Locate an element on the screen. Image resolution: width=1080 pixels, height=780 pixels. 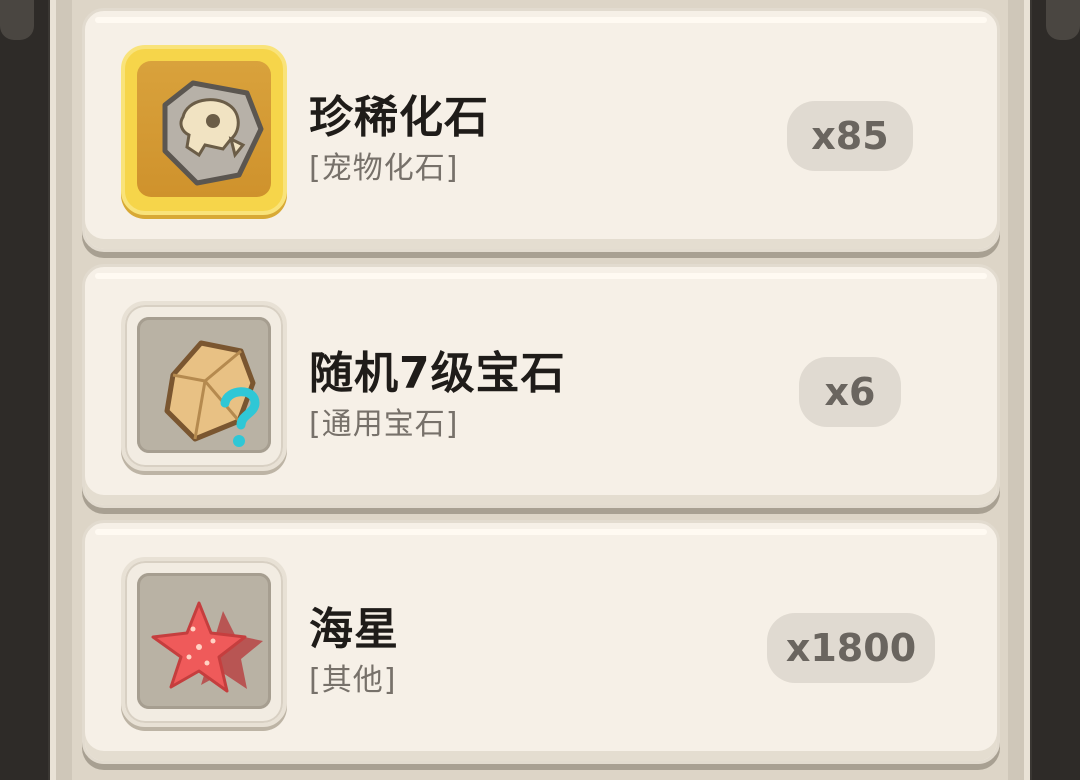
background-right is located at coordinates (1056, 390).